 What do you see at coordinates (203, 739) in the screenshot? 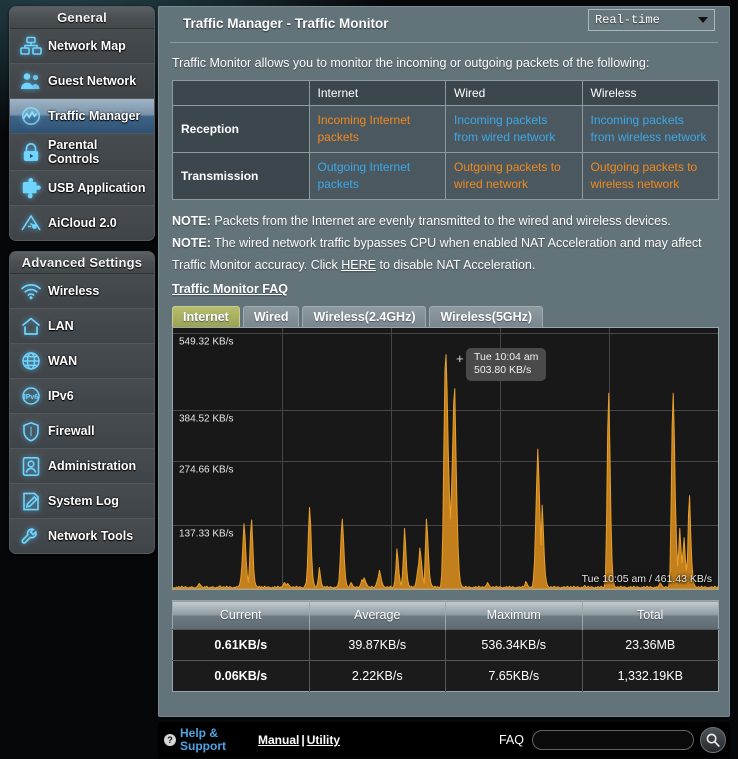
I see `help-support-label: Help & Support` at bounding box center [203, 739].